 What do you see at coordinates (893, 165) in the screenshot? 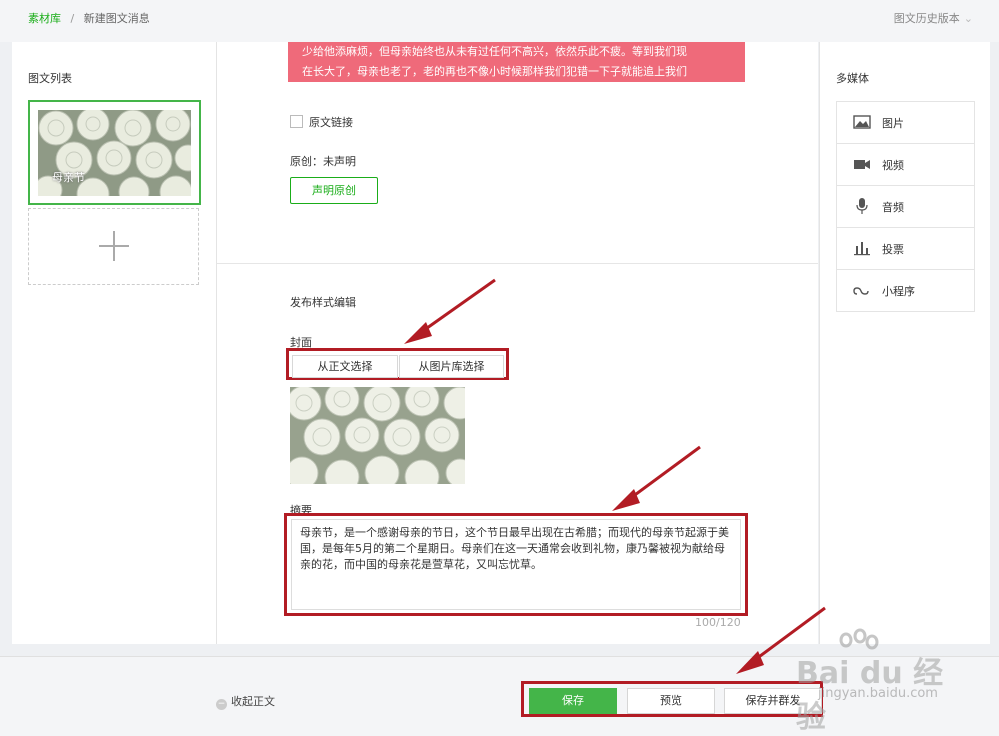
I see `media-item-label: 视频` at bounding box center [893, 165].